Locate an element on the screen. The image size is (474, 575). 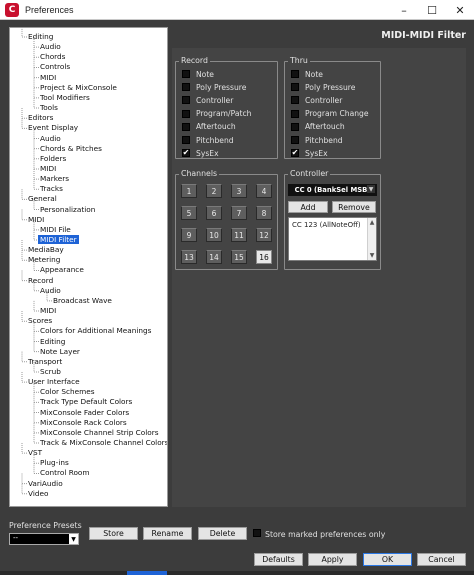
tree-item: Tool Modifiers is located at coordinates (65, 98).